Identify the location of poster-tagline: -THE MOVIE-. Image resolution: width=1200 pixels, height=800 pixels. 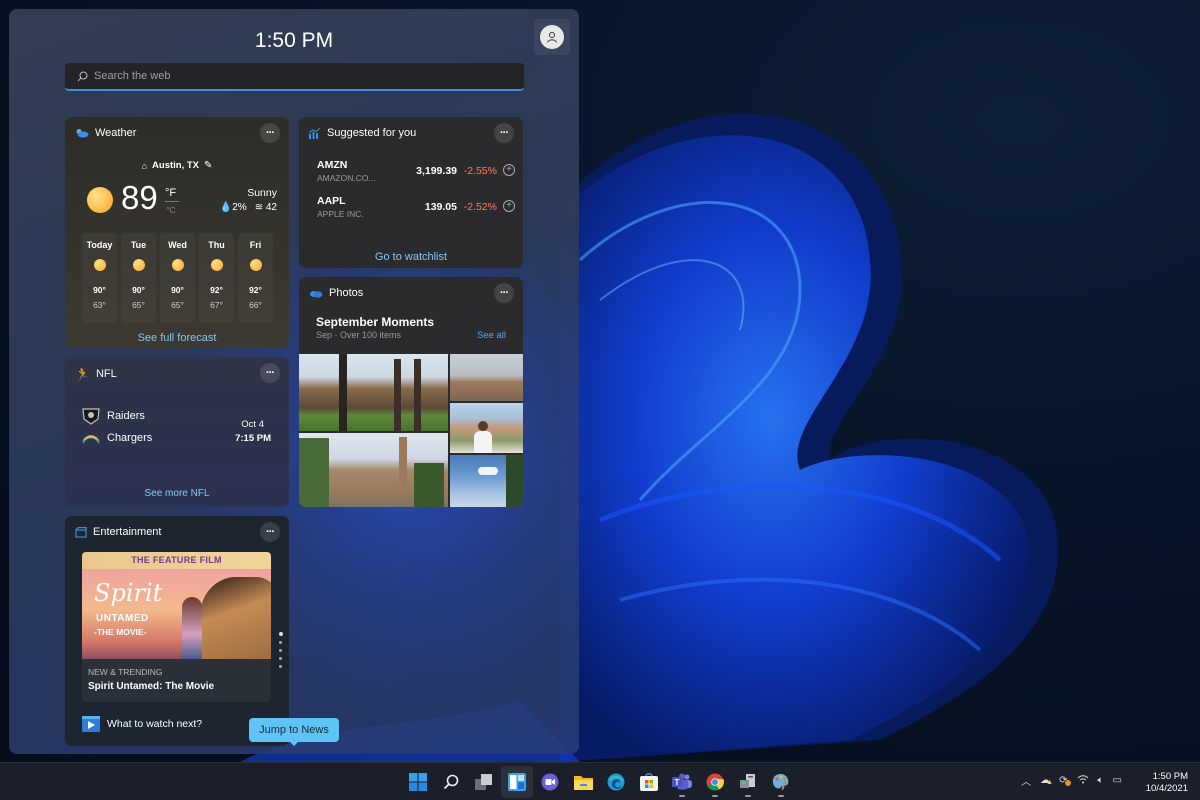
(120, 632).